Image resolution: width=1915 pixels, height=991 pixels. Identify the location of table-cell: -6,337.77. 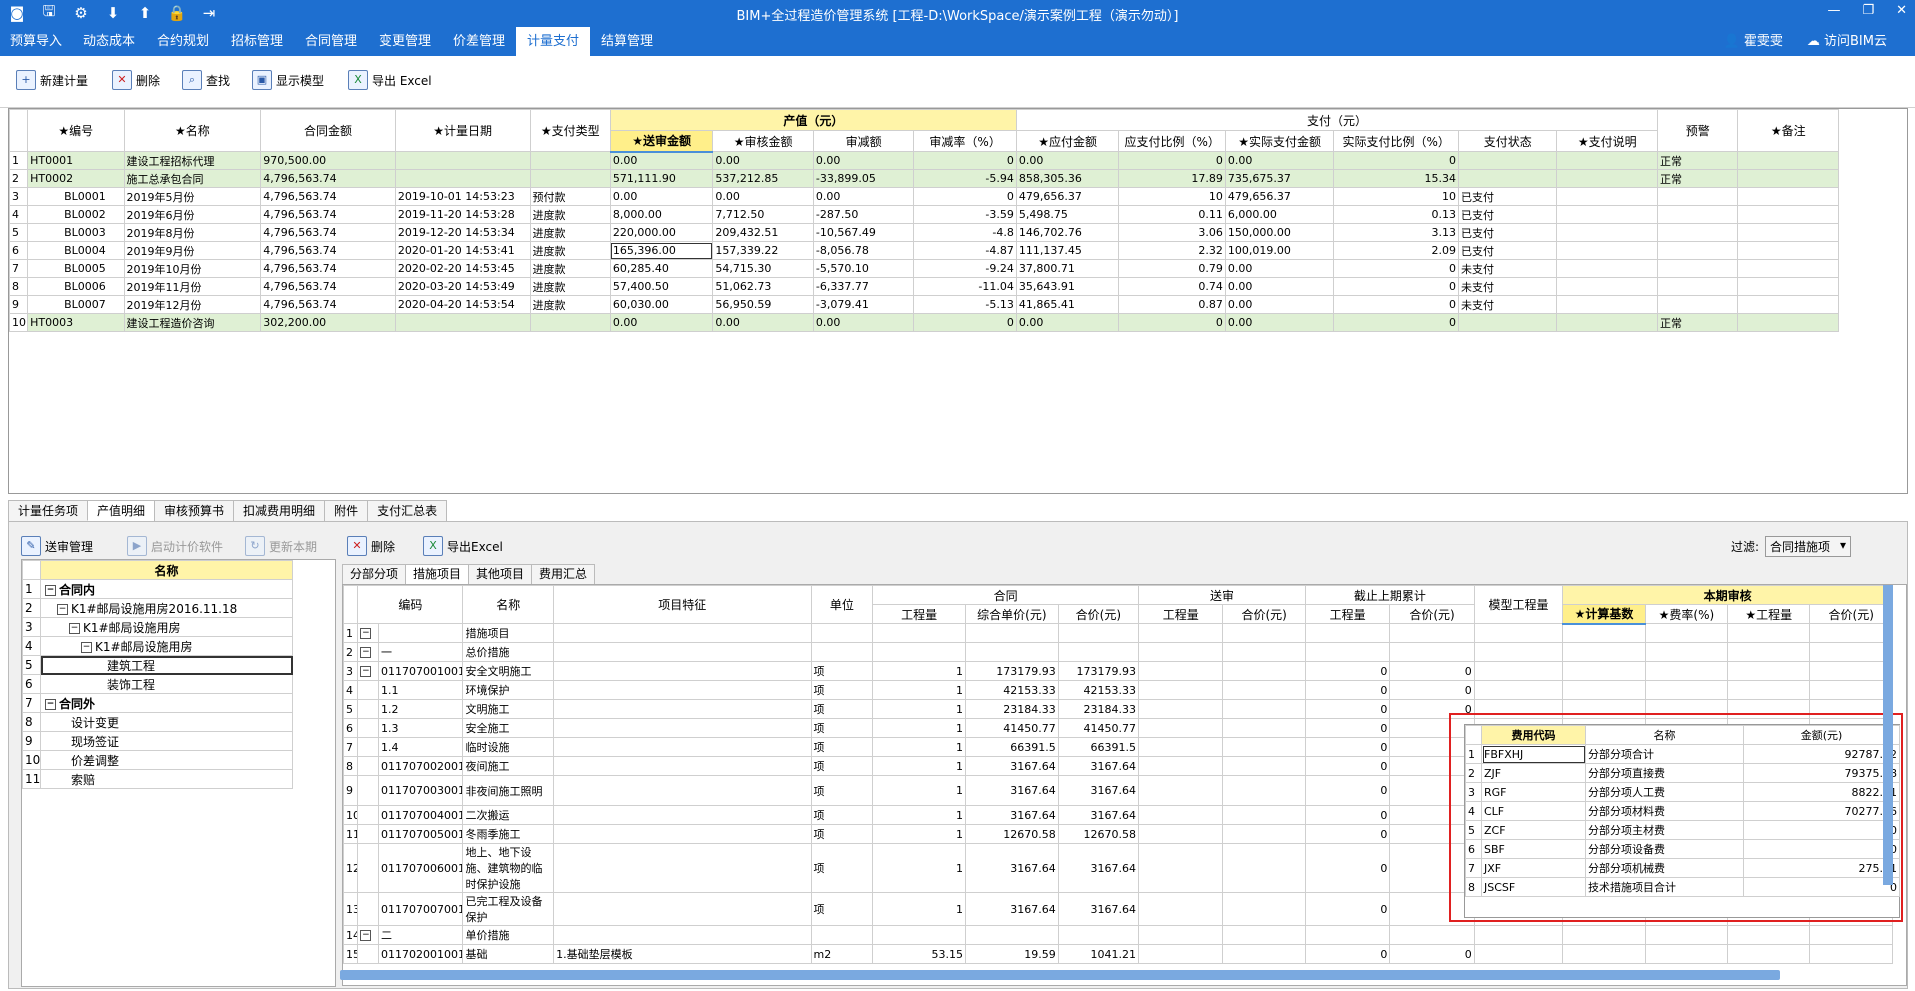
(863, 286).